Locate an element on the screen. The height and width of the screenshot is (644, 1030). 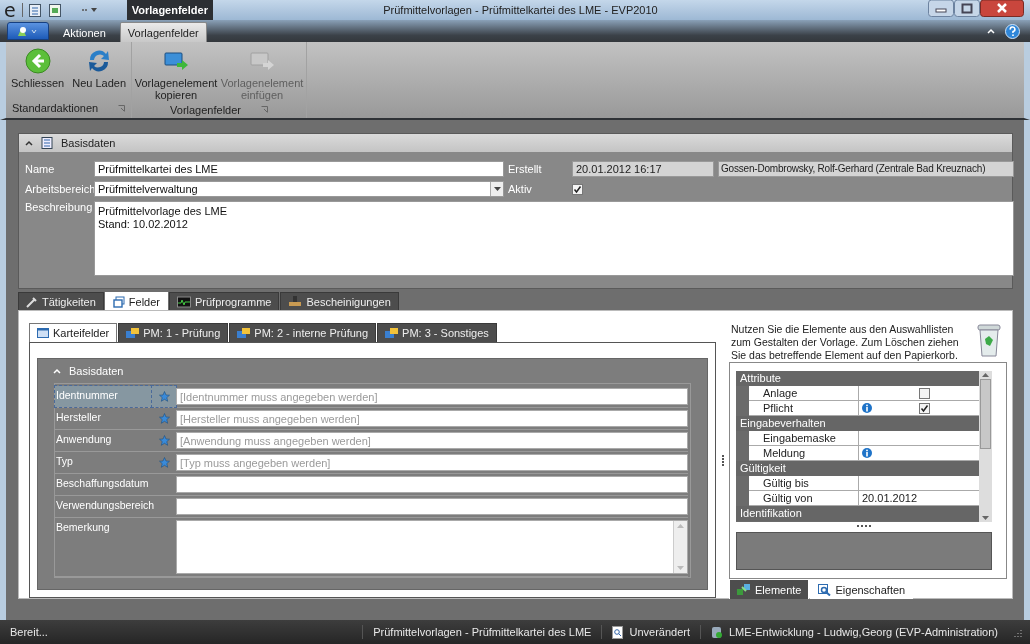
sheet-icon is located at coordinates (54, 10).